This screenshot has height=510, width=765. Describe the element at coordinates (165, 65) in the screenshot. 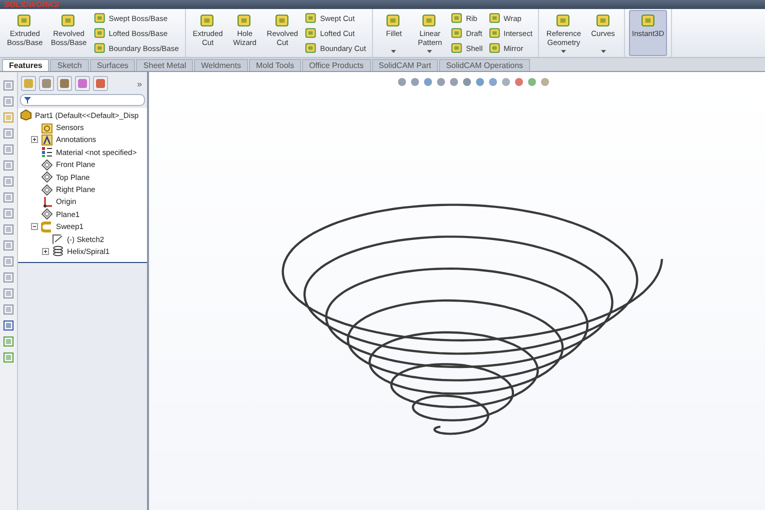

I see `ribbon-tab: Sheet Metal` at that location.